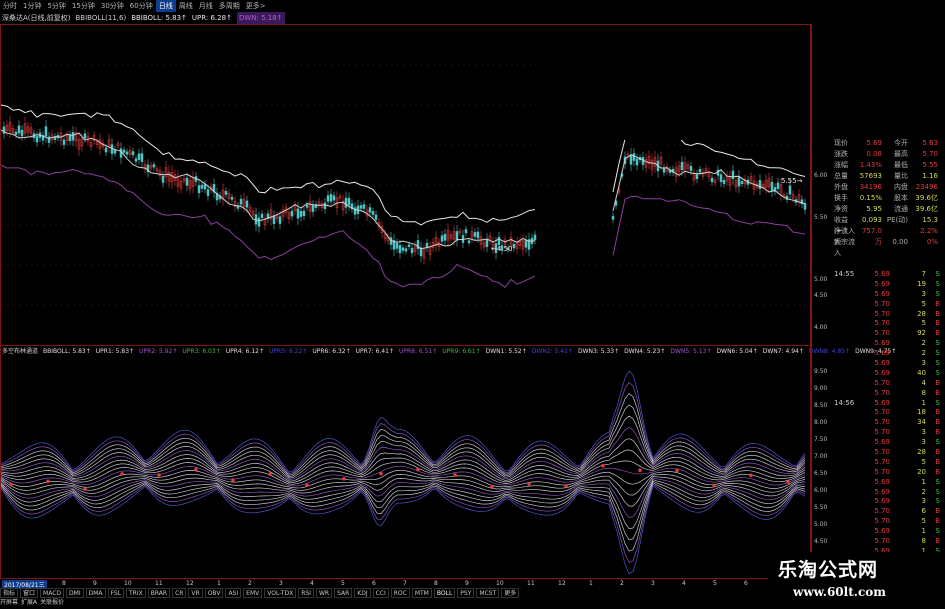 This screenshot has width=945, height=609. Describe the element at coordinates (214, 593) in the screenshot. I see `indicator-tab-obv: OBV` at that location.